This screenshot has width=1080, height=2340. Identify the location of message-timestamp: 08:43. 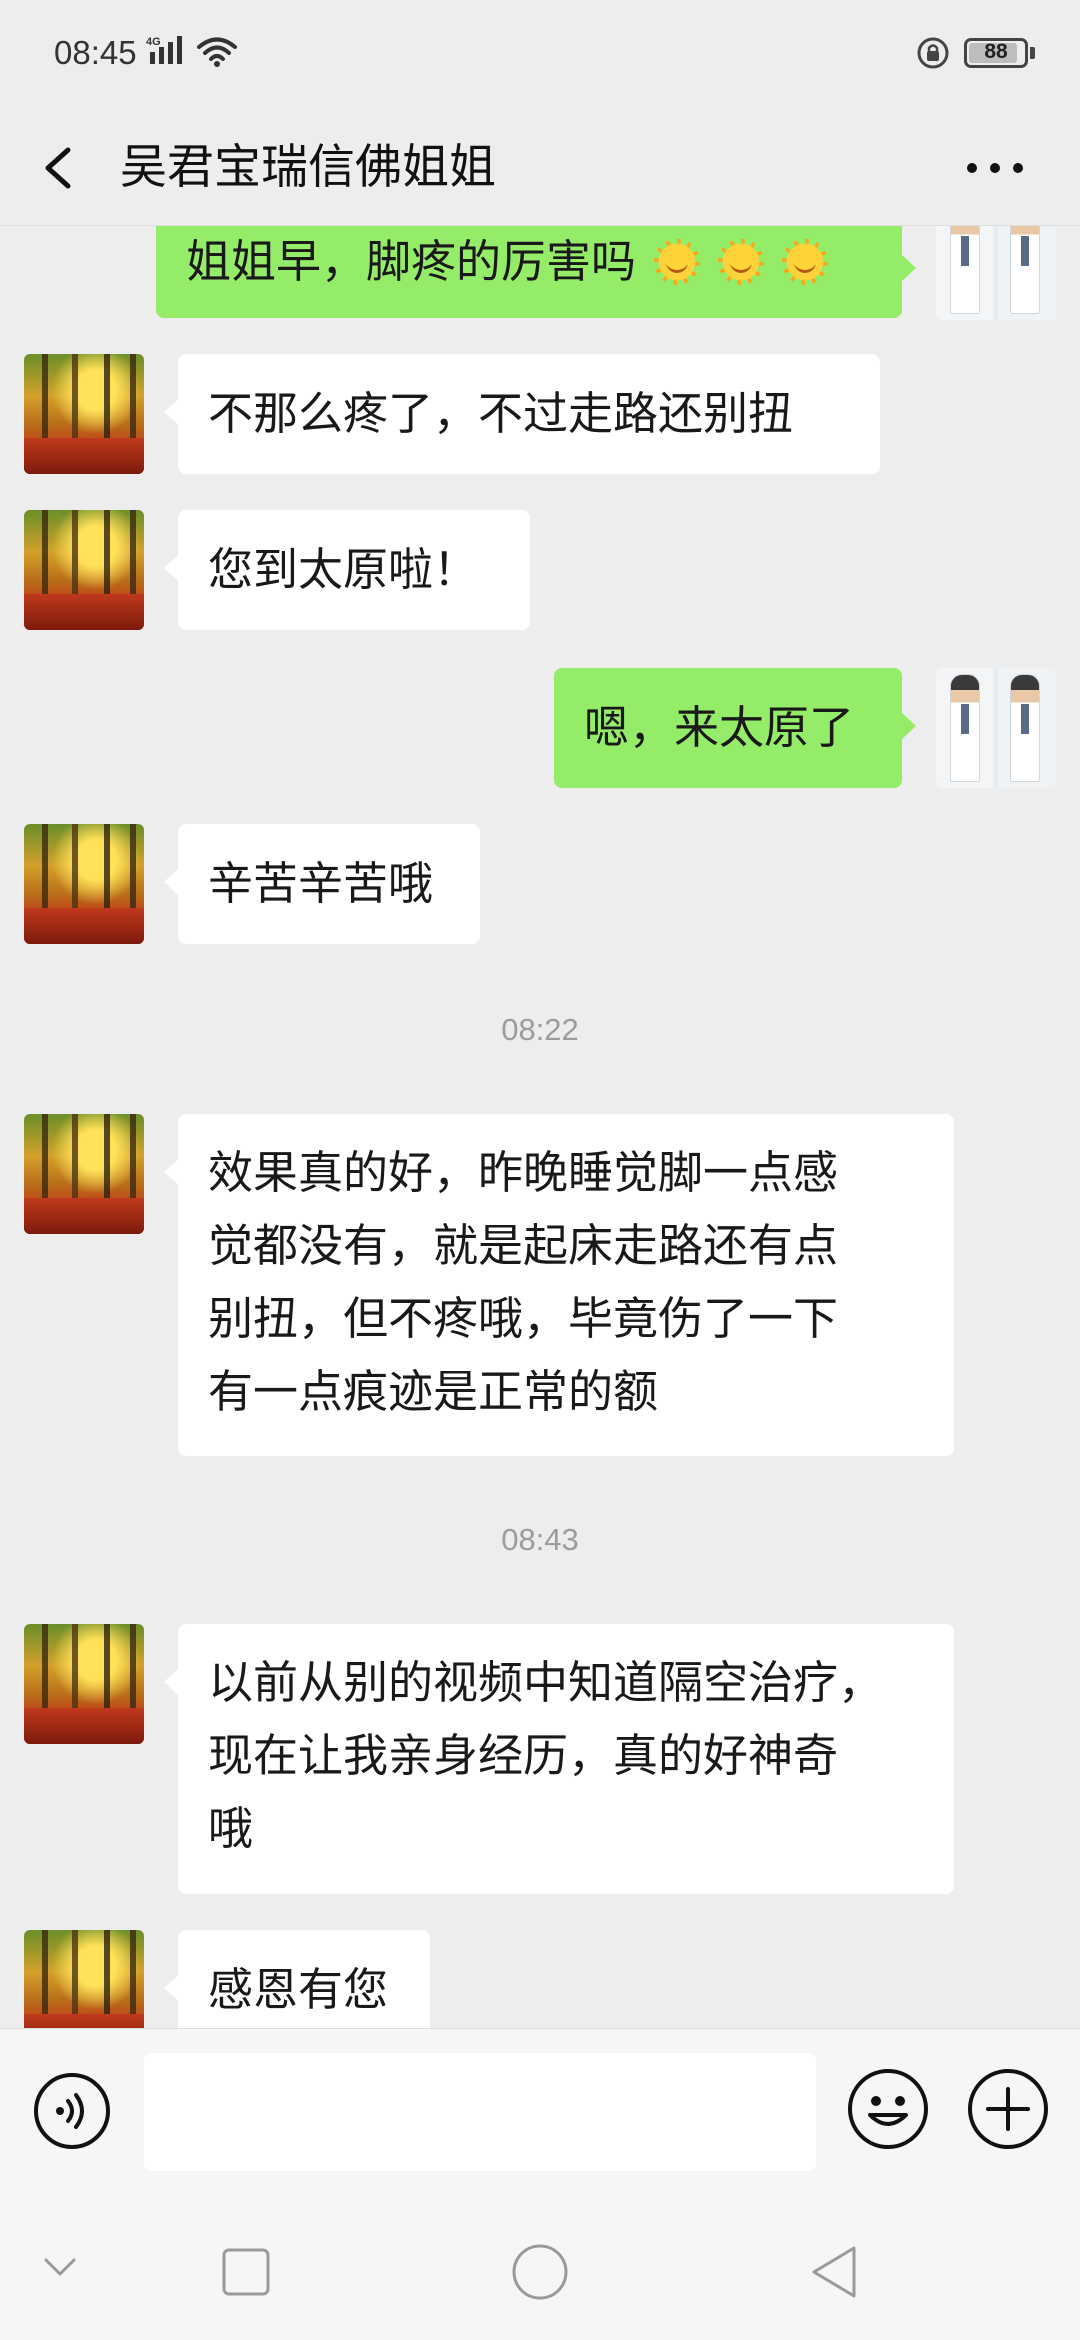
(540, 1539).